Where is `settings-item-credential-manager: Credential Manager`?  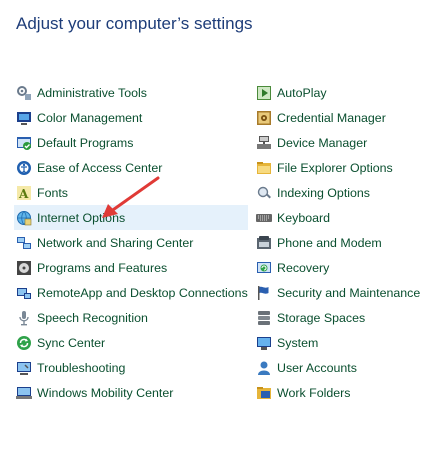
settings-item-credential-manager: Credential Manager is located at coordinates (338, 117).